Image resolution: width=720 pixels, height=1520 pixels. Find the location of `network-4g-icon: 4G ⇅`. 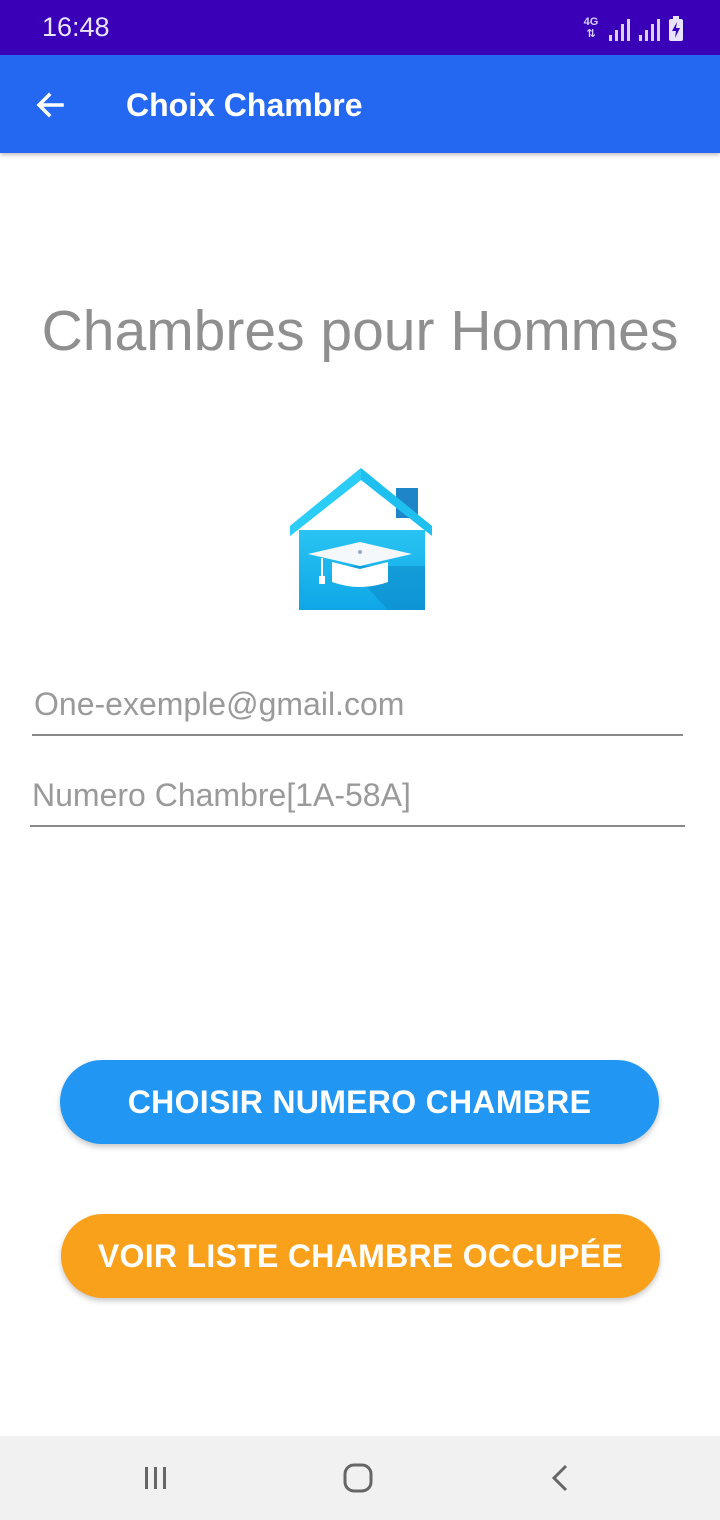

network-4g-icon: 4G ⇅ is located at coordinates (591, 29).